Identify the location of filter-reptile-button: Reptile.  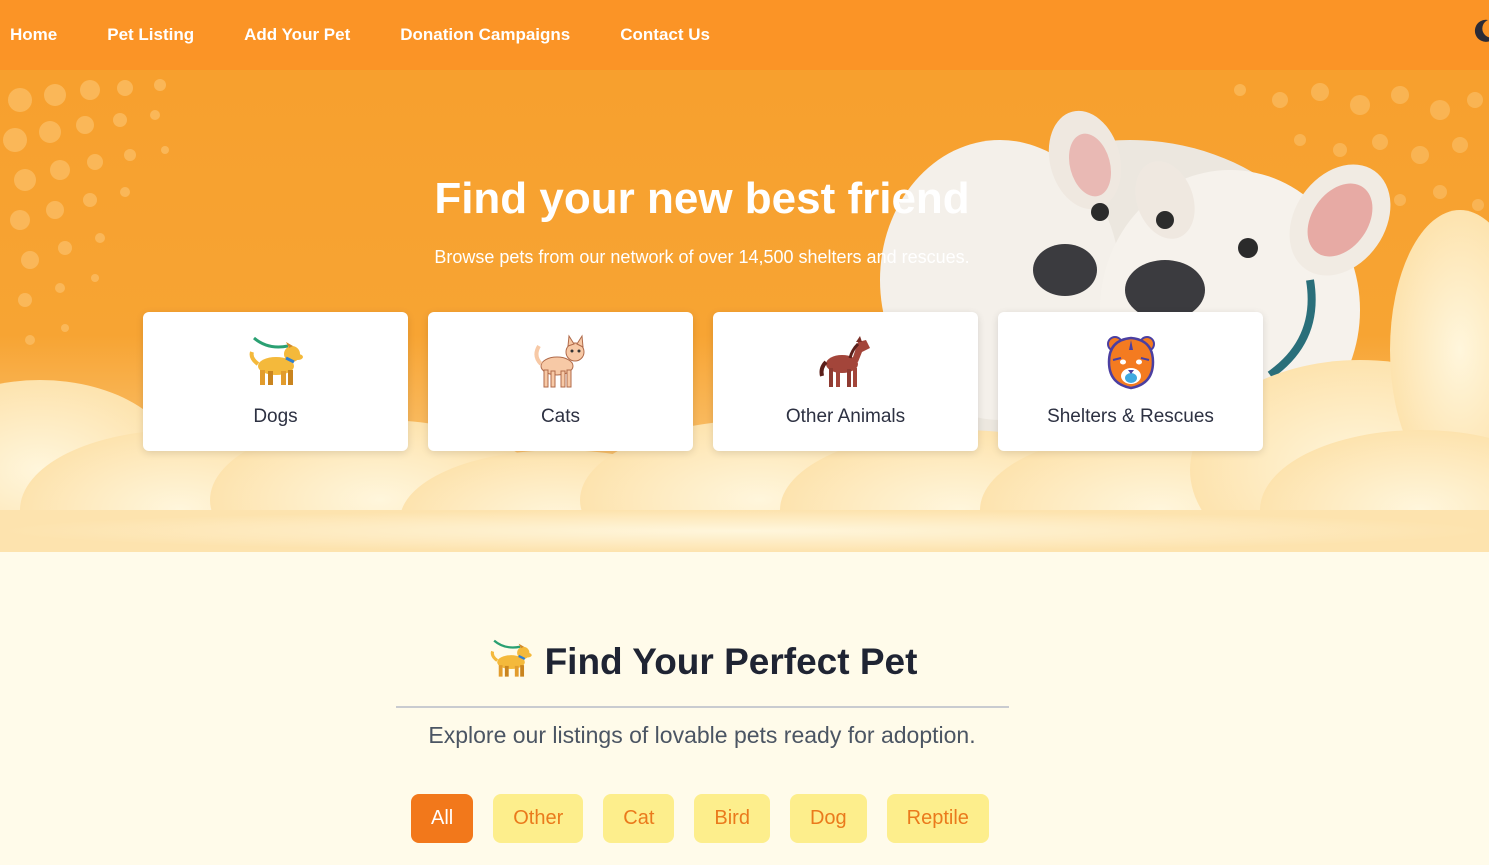
(937, 818).